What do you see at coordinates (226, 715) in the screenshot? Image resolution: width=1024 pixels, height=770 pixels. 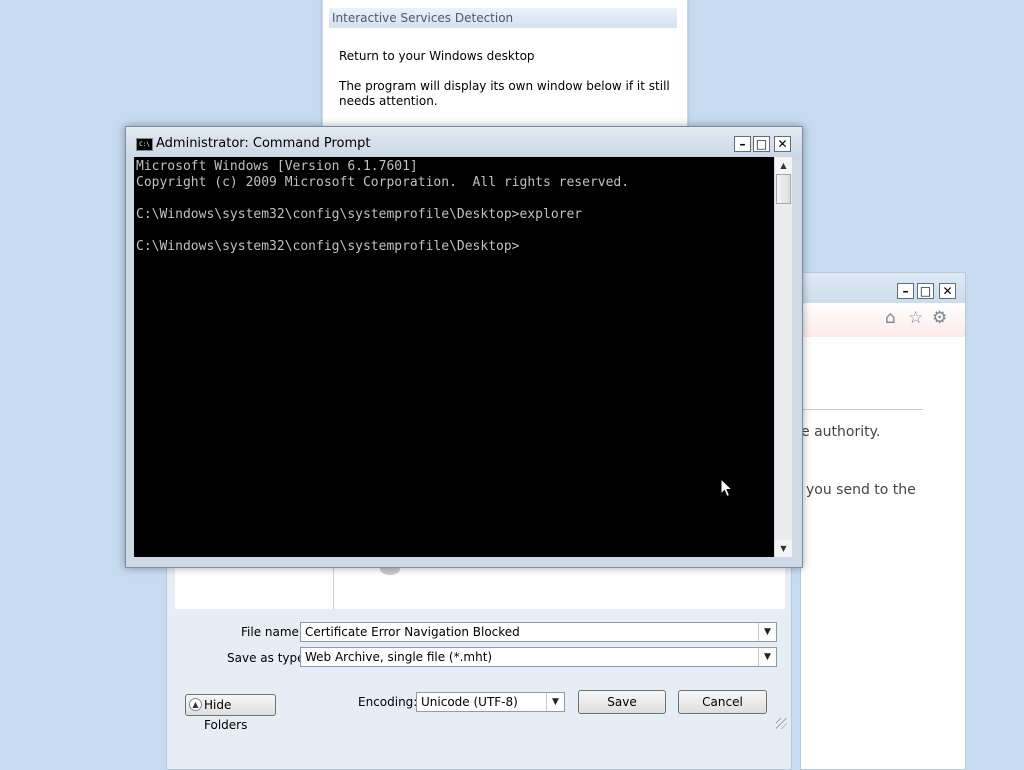 I see `hide-folders-label: Hide Folders` at bounding box center [226, 715].